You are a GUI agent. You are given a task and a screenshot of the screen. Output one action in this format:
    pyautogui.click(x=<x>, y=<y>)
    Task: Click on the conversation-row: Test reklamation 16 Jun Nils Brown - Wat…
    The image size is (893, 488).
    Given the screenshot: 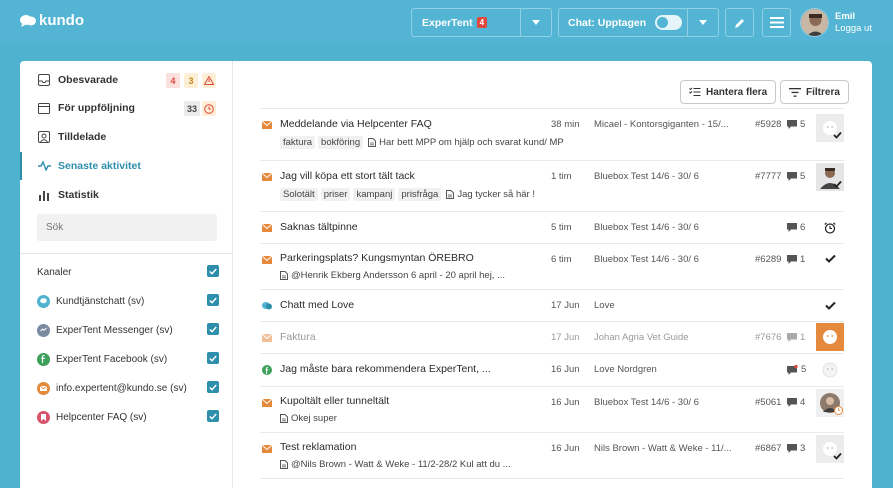 What is the action you would take?
    pyautogui.click(x=552, y=455)
    